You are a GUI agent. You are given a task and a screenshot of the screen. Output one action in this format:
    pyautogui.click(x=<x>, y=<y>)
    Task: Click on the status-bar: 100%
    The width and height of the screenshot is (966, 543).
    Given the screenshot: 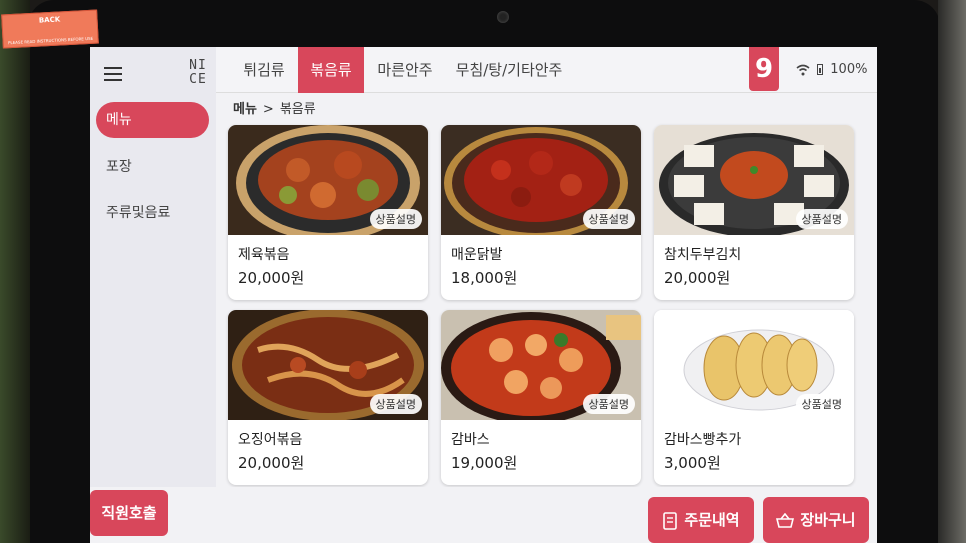 What is the action you would take?
    pyautogui.click(x=831, y=69)
    